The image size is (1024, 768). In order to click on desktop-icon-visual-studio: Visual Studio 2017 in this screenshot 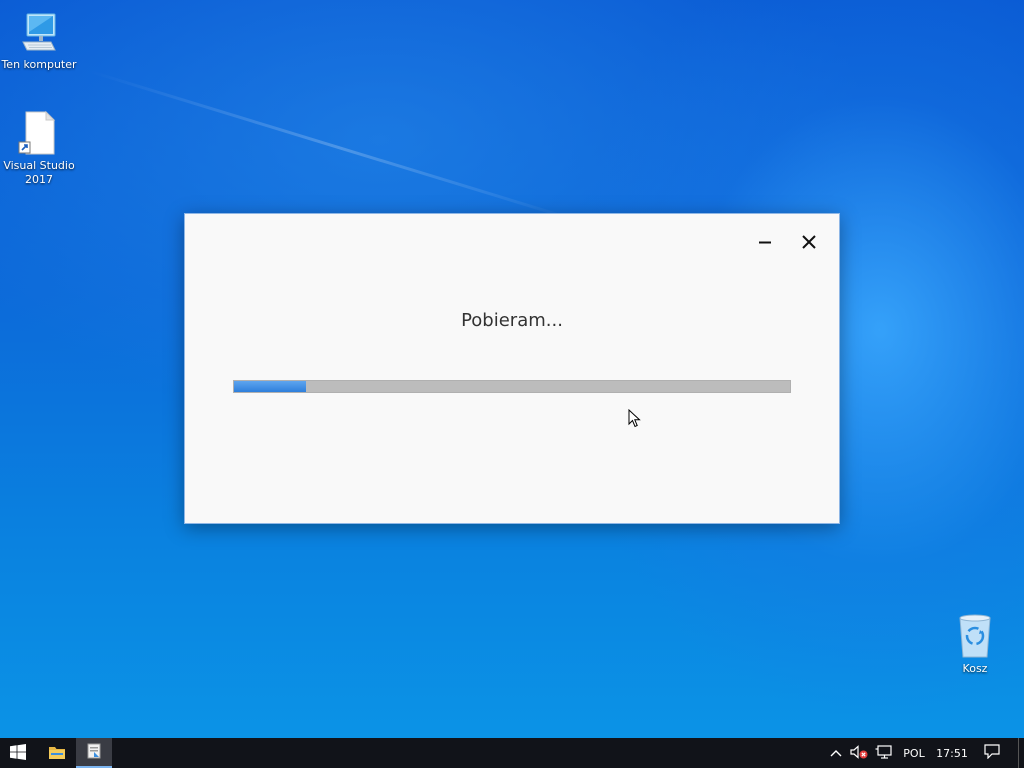, I will do `click(39, 148)`.